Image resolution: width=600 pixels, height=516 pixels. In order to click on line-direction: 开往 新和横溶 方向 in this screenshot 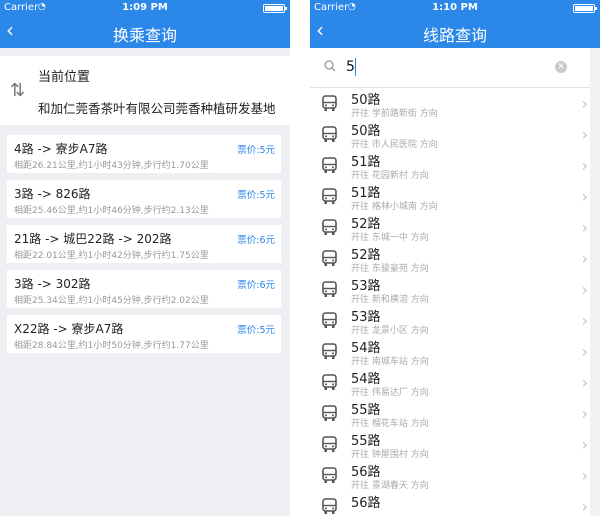, I will do `click(390, 300)`.